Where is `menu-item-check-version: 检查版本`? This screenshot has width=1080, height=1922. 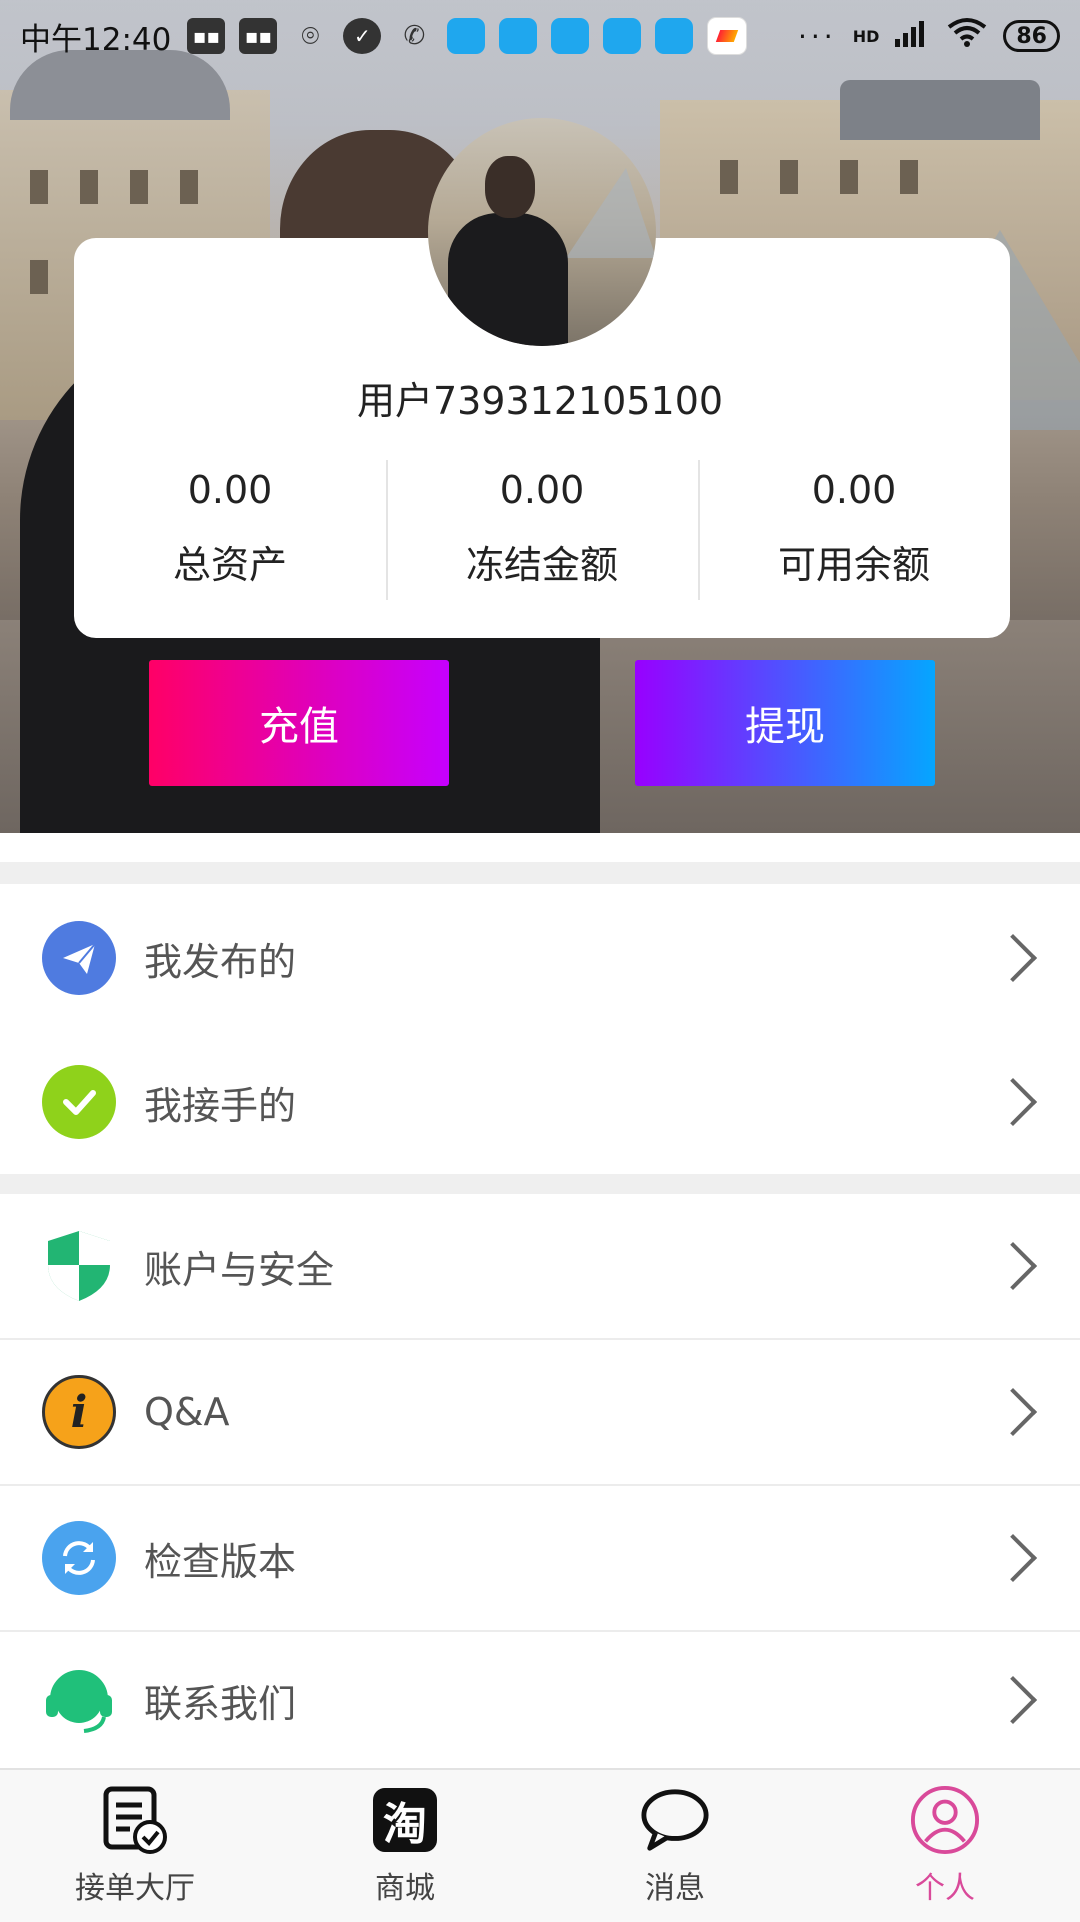 menu-item-check-version: 检查版本 is located at coordinates (540, 1558).